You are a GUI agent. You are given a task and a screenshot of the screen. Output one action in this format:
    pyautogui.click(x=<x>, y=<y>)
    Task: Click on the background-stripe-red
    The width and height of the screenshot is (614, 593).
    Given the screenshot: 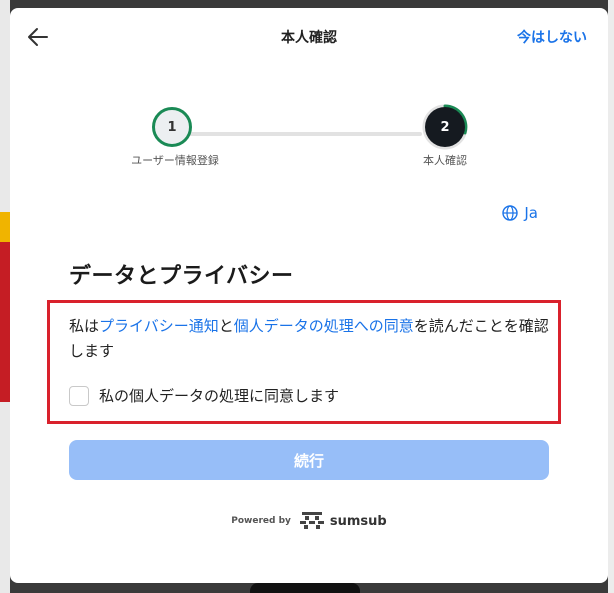 What is the action you would take?
    pyautogui.click(x=5, y=322)
    